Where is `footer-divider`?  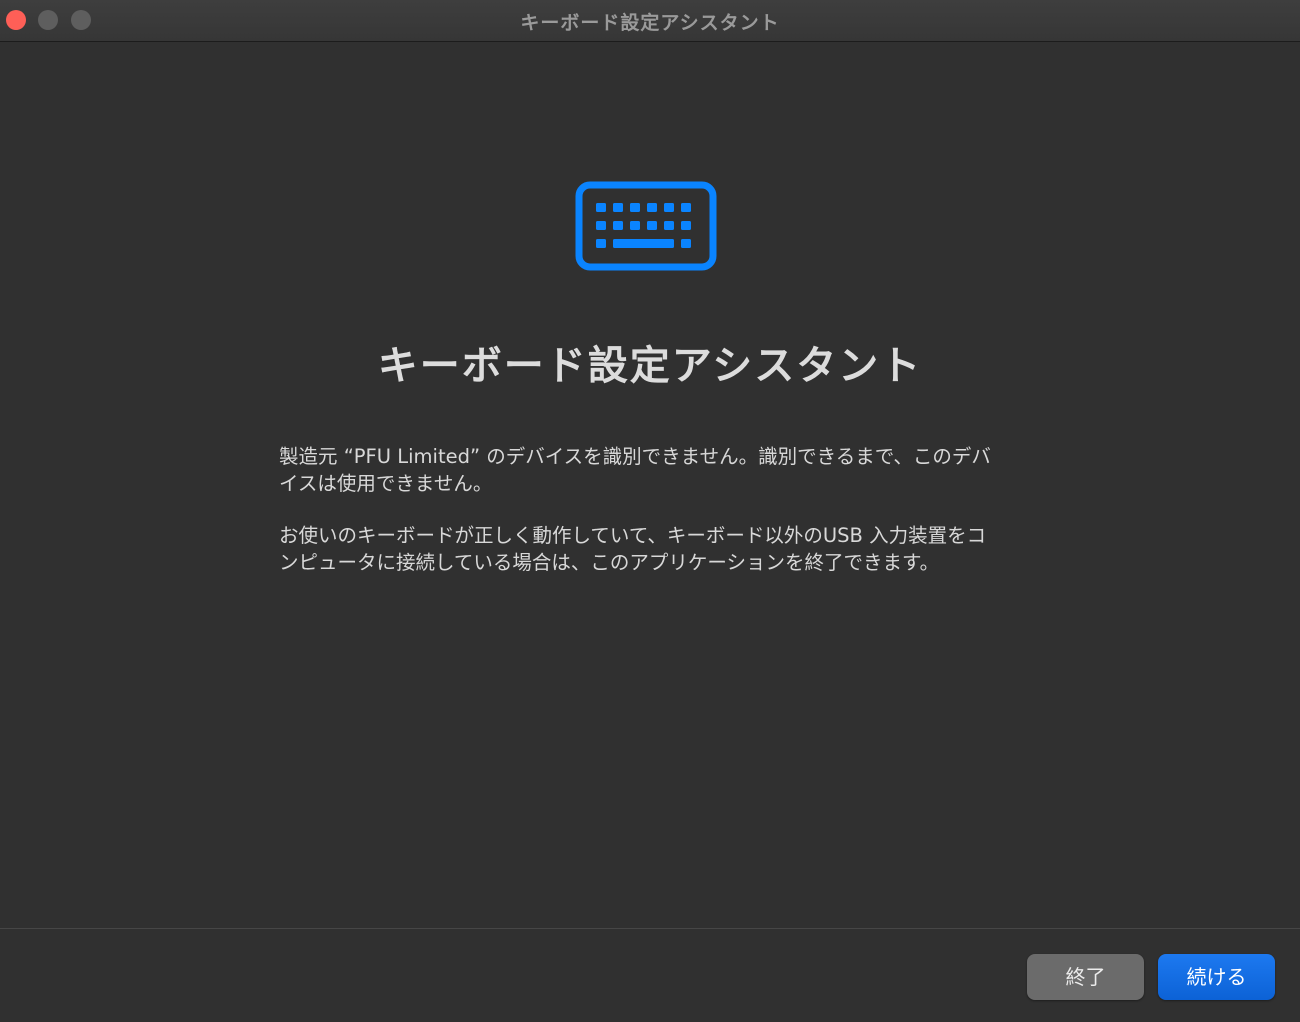 footer-divider is located at coordinates (650, 928).